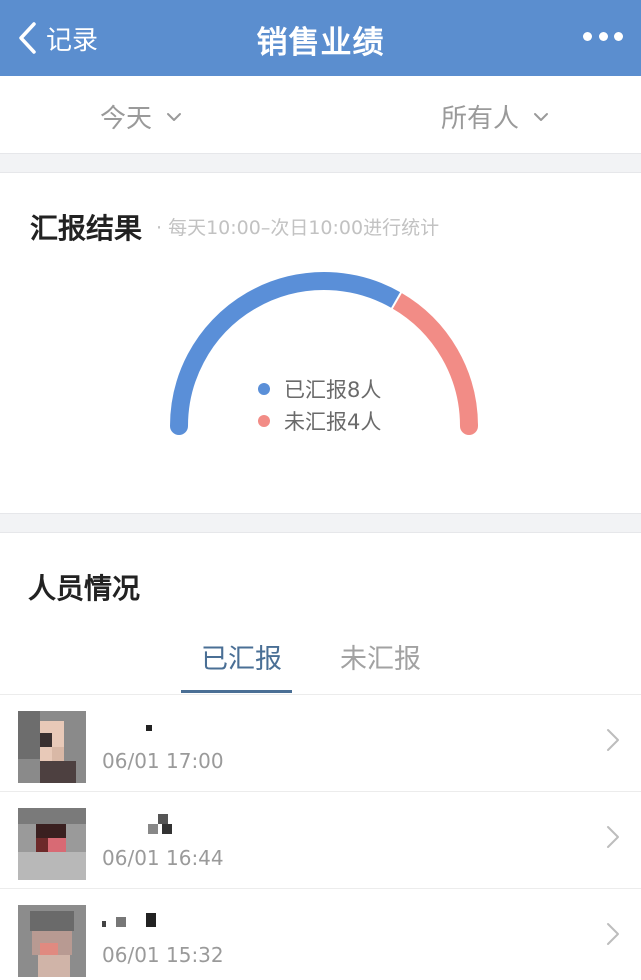 Image resolution: width=641 pixels, height=980 pixels. I want to click on person-filter-label: 所有人, so click(480, 119).